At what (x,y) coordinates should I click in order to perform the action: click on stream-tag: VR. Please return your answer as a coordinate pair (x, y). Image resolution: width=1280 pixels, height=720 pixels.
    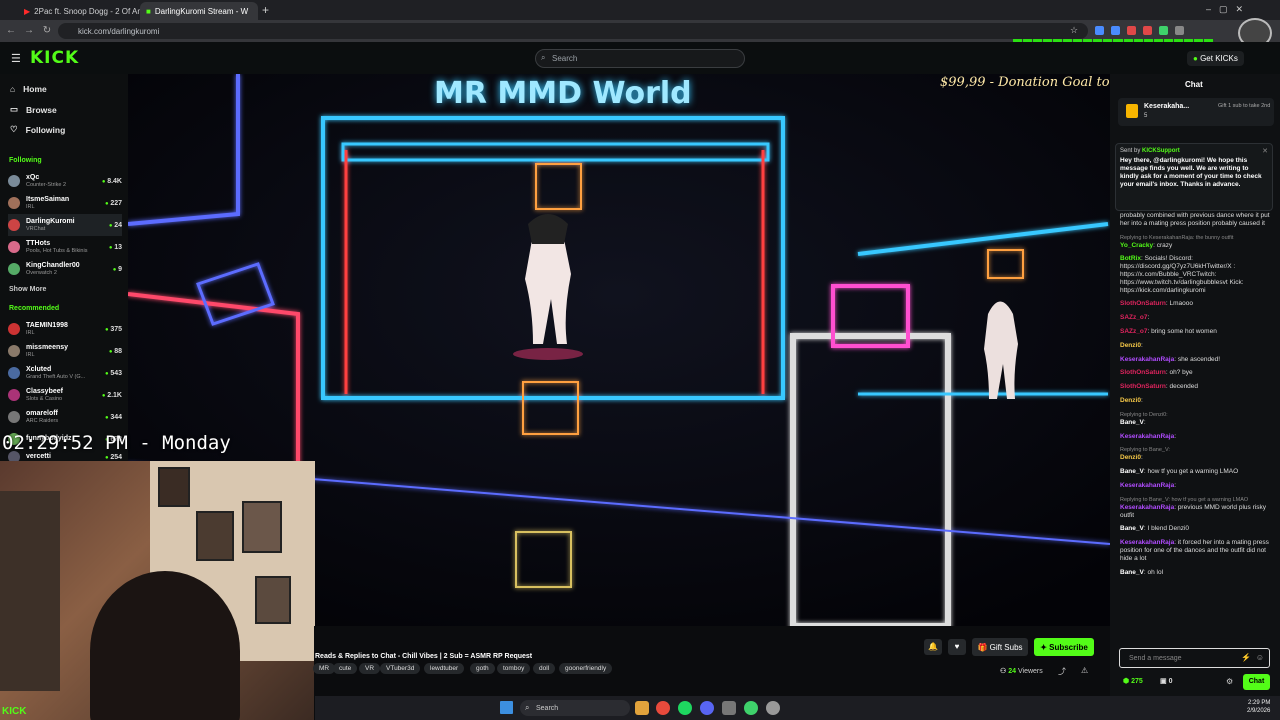
    Looking at the image, I should click on (370, 668).